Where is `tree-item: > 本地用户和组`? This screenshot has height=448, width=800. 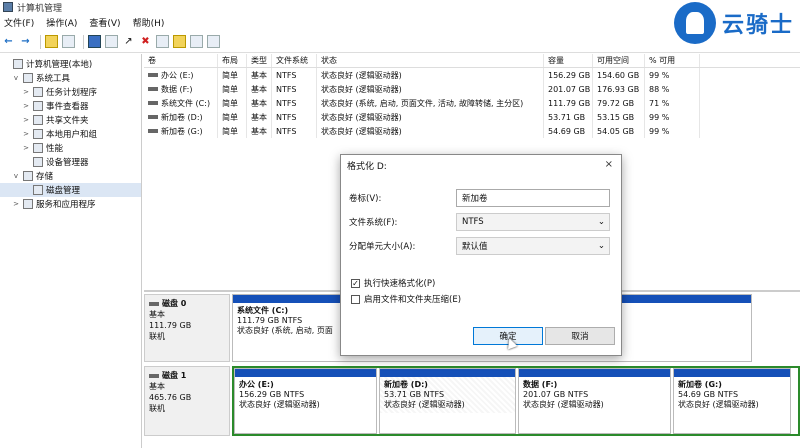 tree-item: > 本地用户和组 is located at coordinates (70, 134).